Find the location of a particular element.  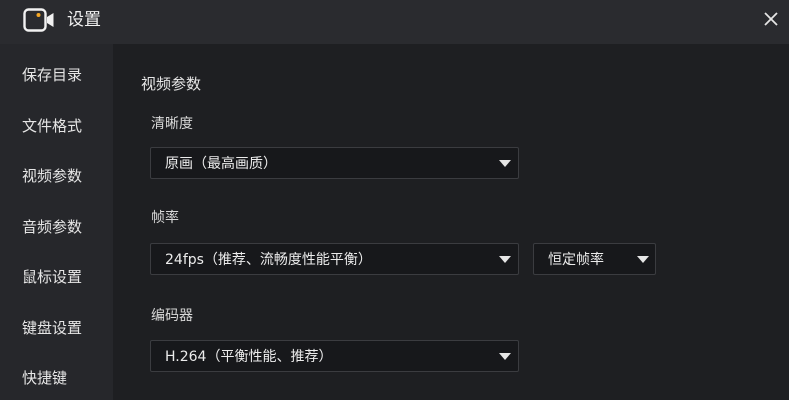

clarity-select: 原画（最高画质） is located at coordinates (334, 163).